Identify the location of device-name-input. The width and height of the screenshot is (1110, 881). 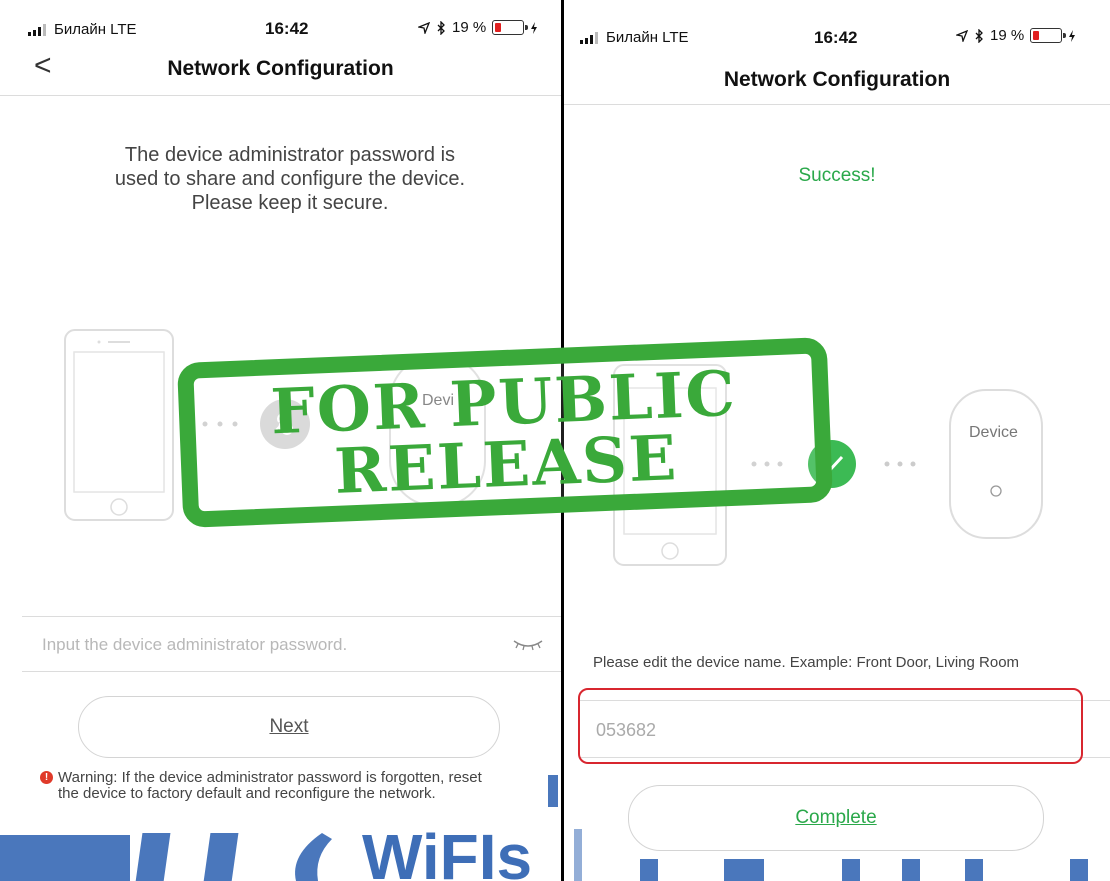
(816, 730).